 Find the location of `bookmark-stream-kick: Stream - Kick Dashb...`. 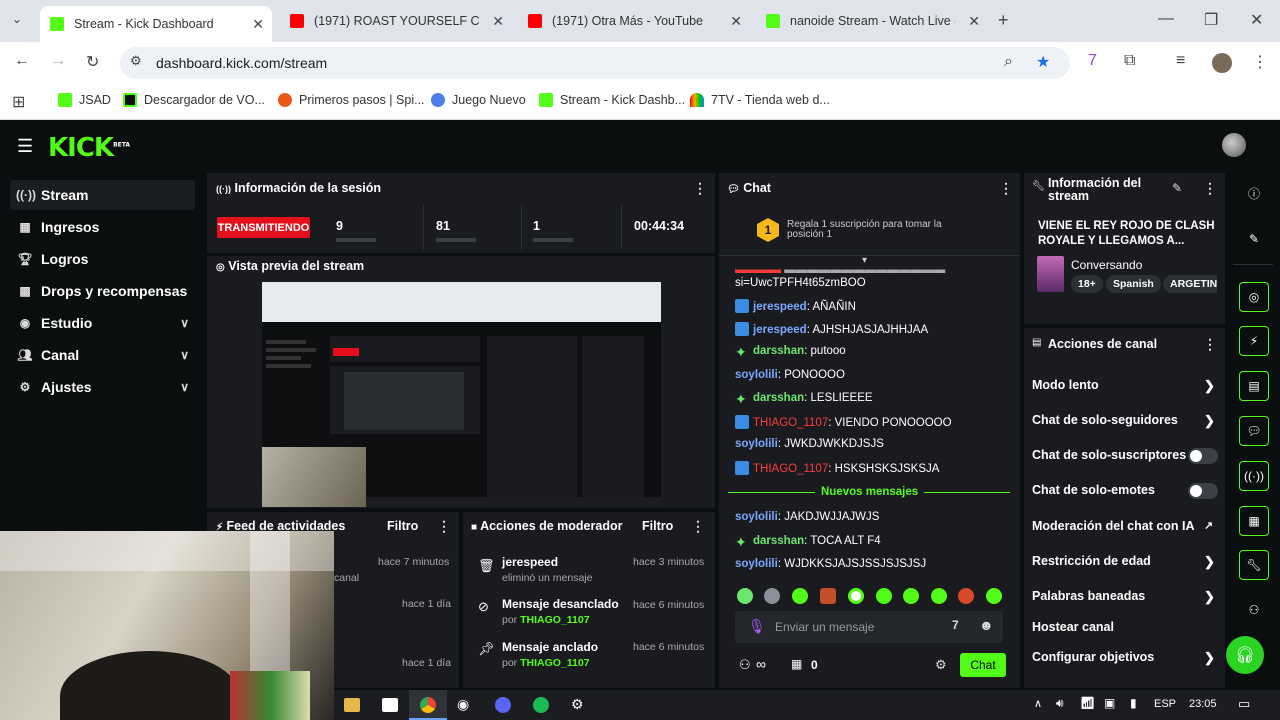

bookmark-stream-kick: Stream - Kick Dashb... is located at coordinates (612, 100).